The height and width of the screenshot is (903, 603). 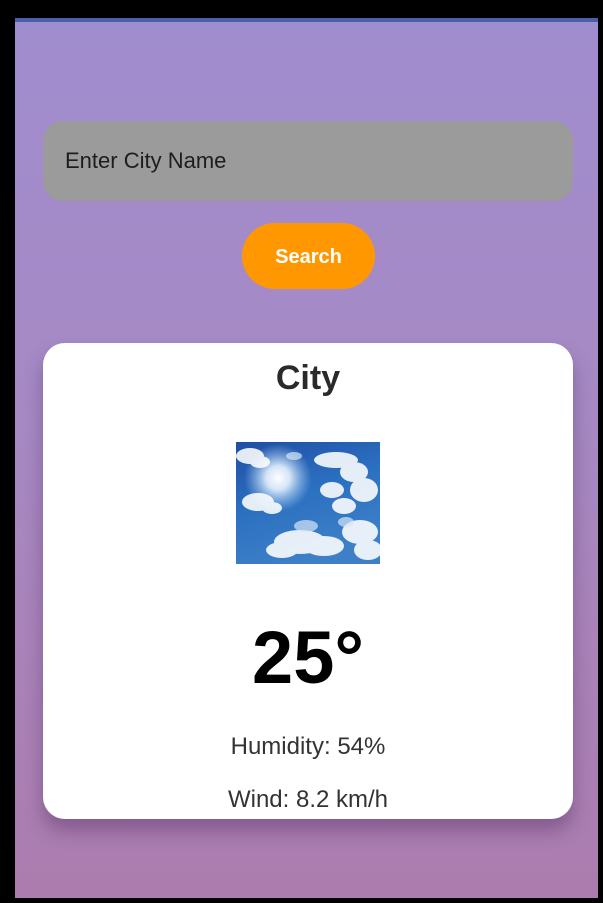 What do you see at coordinates (308, 256) in the screenshot?
I see `search-button: Search` at bounding box center [308, 256].